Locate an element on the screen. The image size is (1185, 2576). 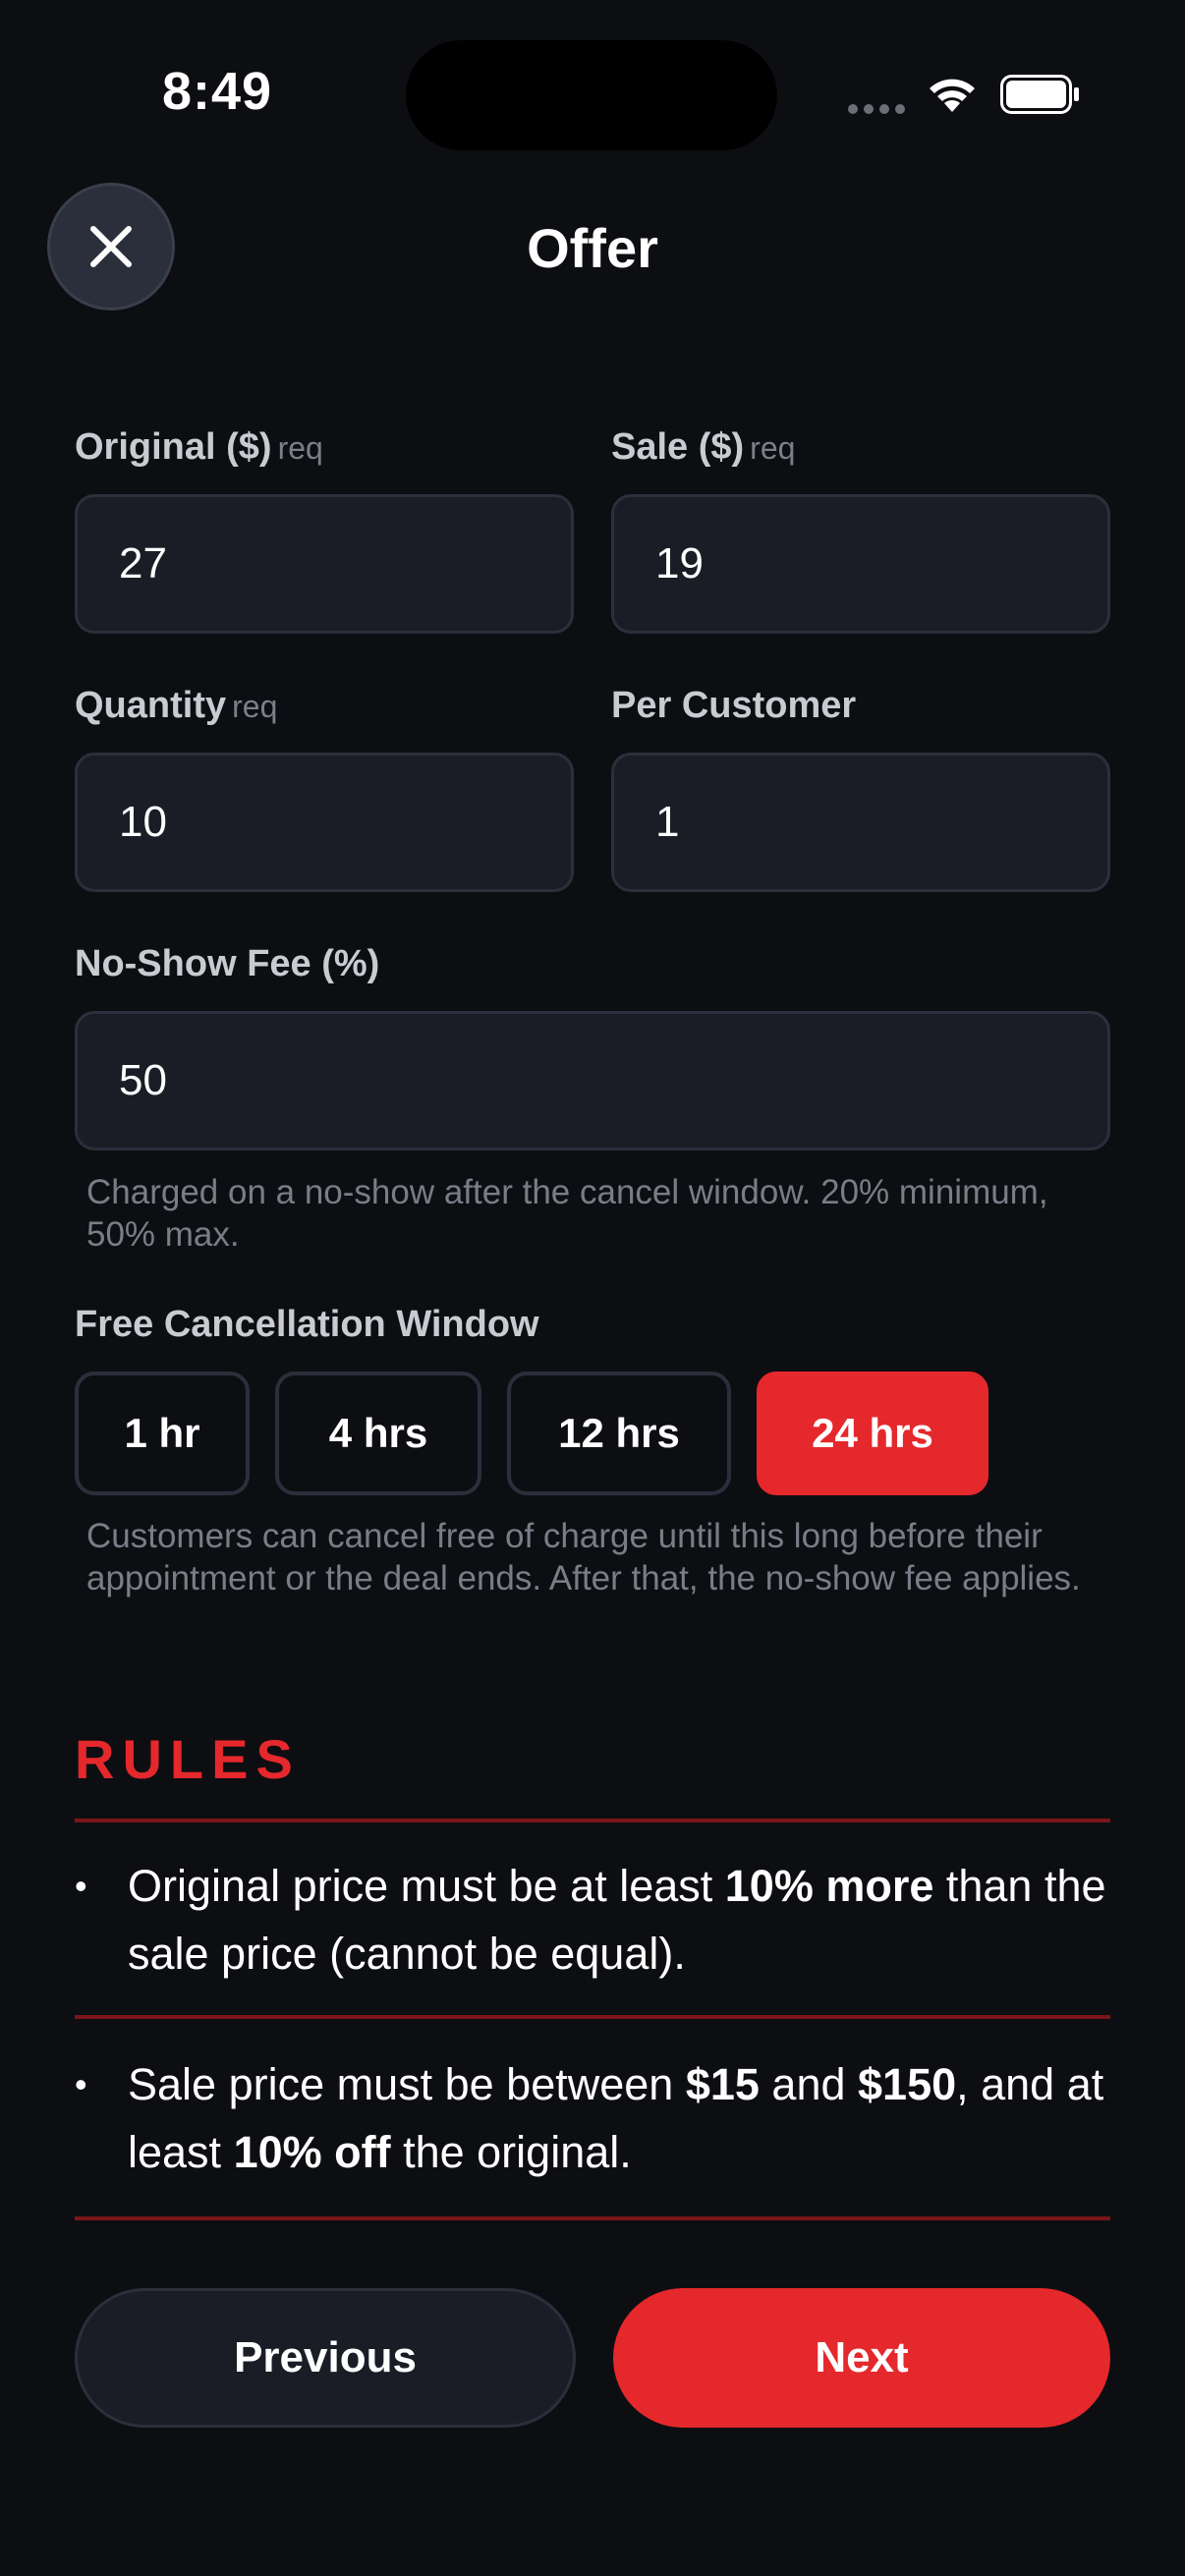
status-bar: 8:49 is located at coordinates (592, 93).